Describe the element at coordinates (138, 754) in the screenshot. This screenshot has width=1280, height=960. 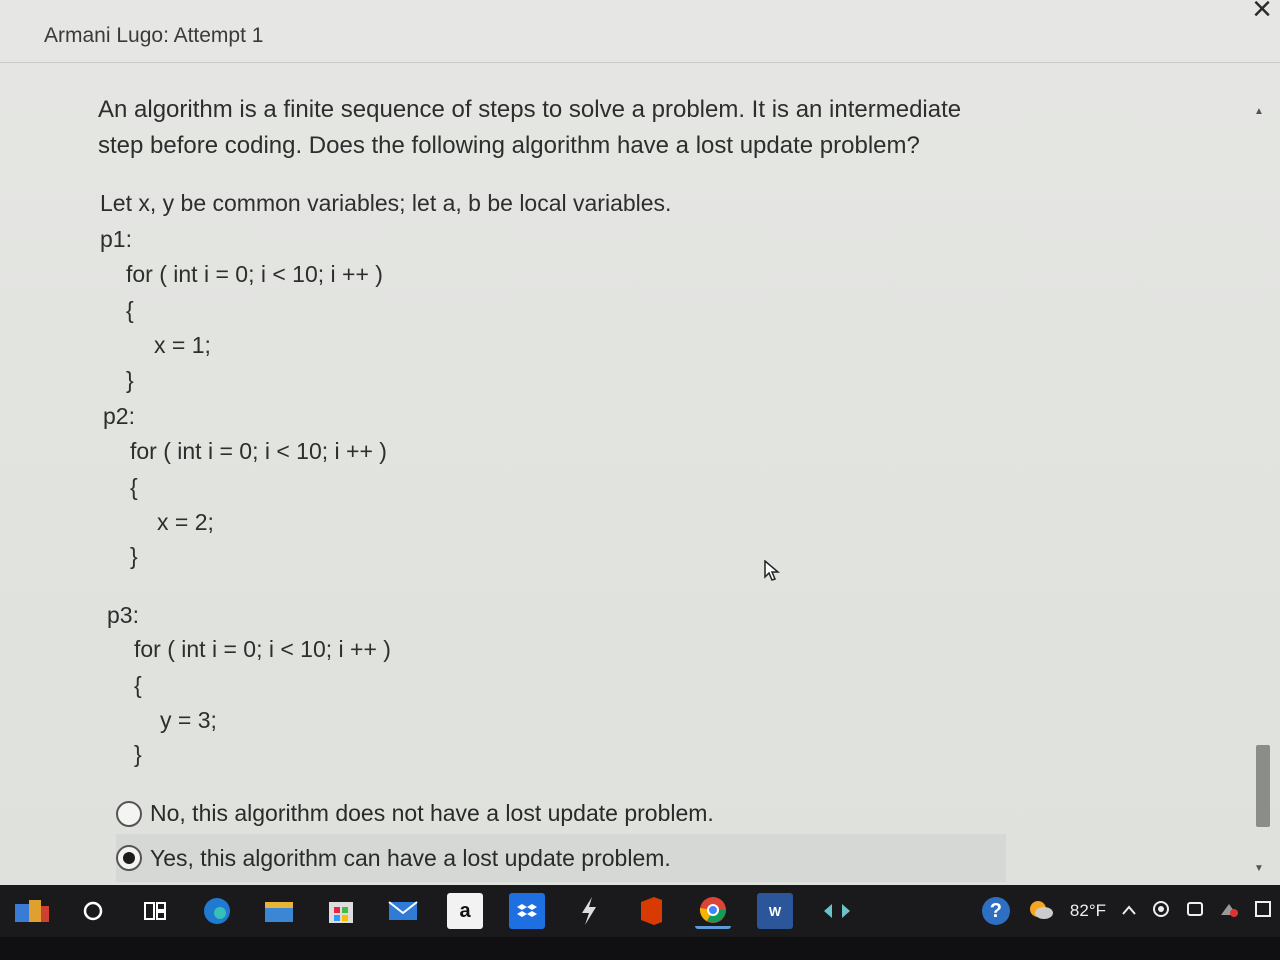
I see `p3-close-brace: }` at that location.